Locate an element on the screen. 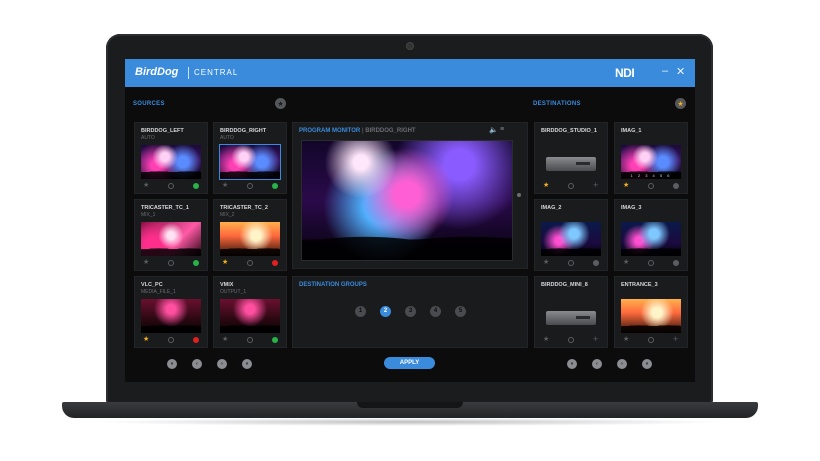 This screenshot has height=461, width=820. star-icon: ★ is located at coordinates (280, 104).